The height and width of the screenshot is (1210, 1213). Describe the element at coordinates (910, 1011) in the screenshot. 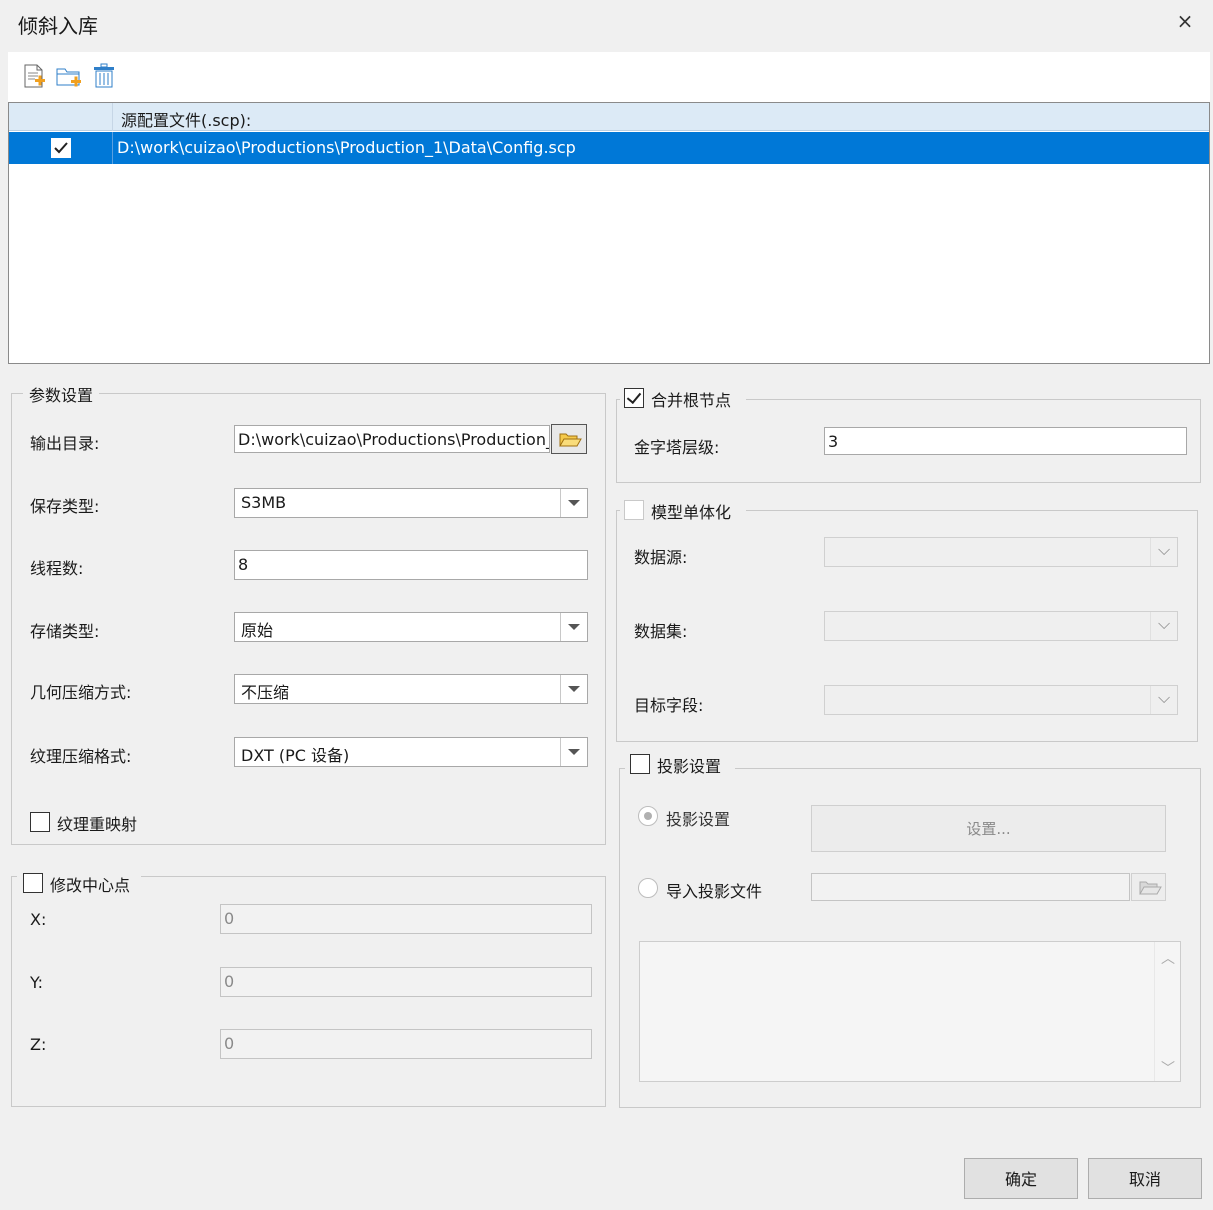

I see `projection-info-textarea: ︿ ﹀` at that location.